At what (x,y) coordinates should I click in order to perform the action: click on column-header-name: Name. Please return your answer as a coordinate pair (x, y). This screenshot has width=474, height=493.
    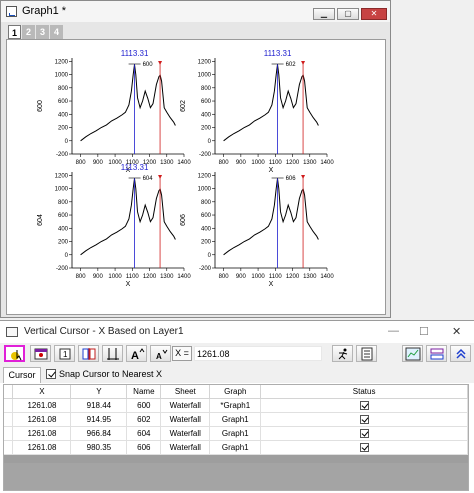
    Looking at the image, I should click on (144, 392).